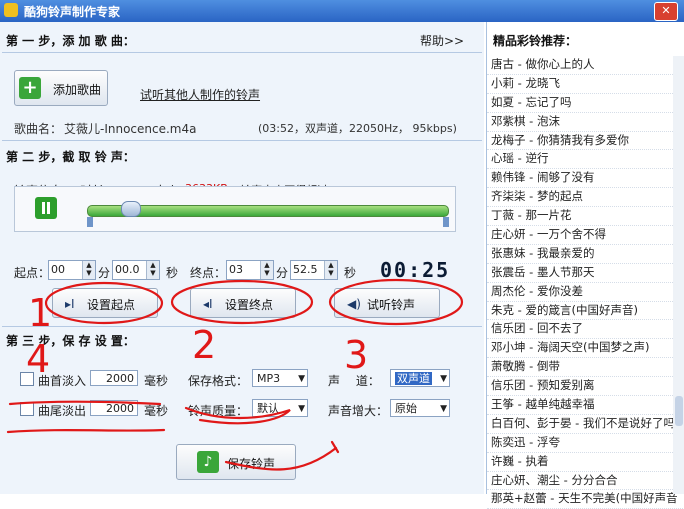 This screenshot has height=509, width=684. I want to click on annotation-number-3: 3, so click(356, 355).